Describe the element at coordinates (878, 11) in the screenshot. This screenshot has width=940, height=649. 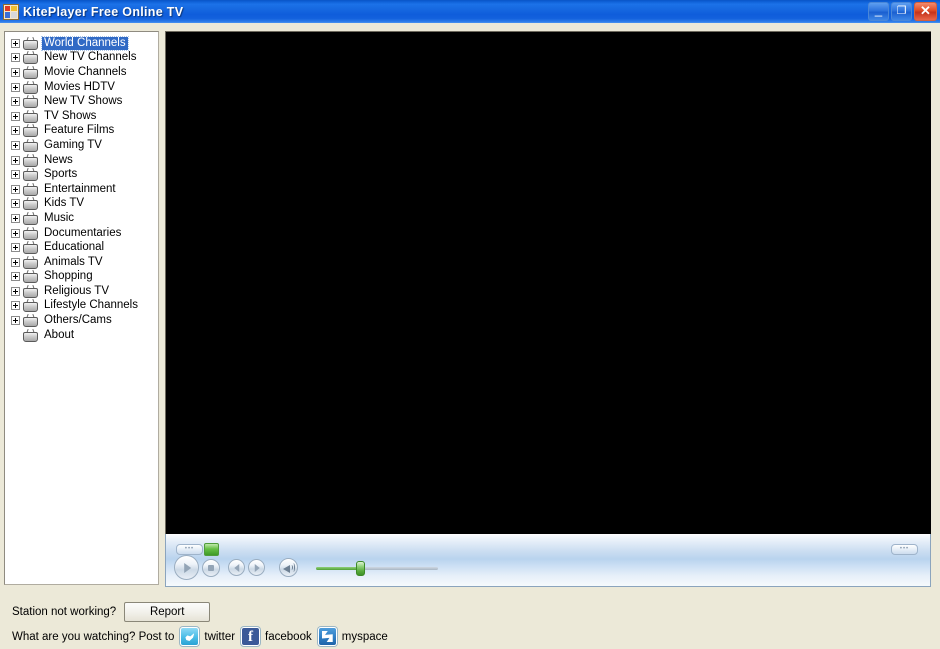
I see `minimize-button: _` at that location.